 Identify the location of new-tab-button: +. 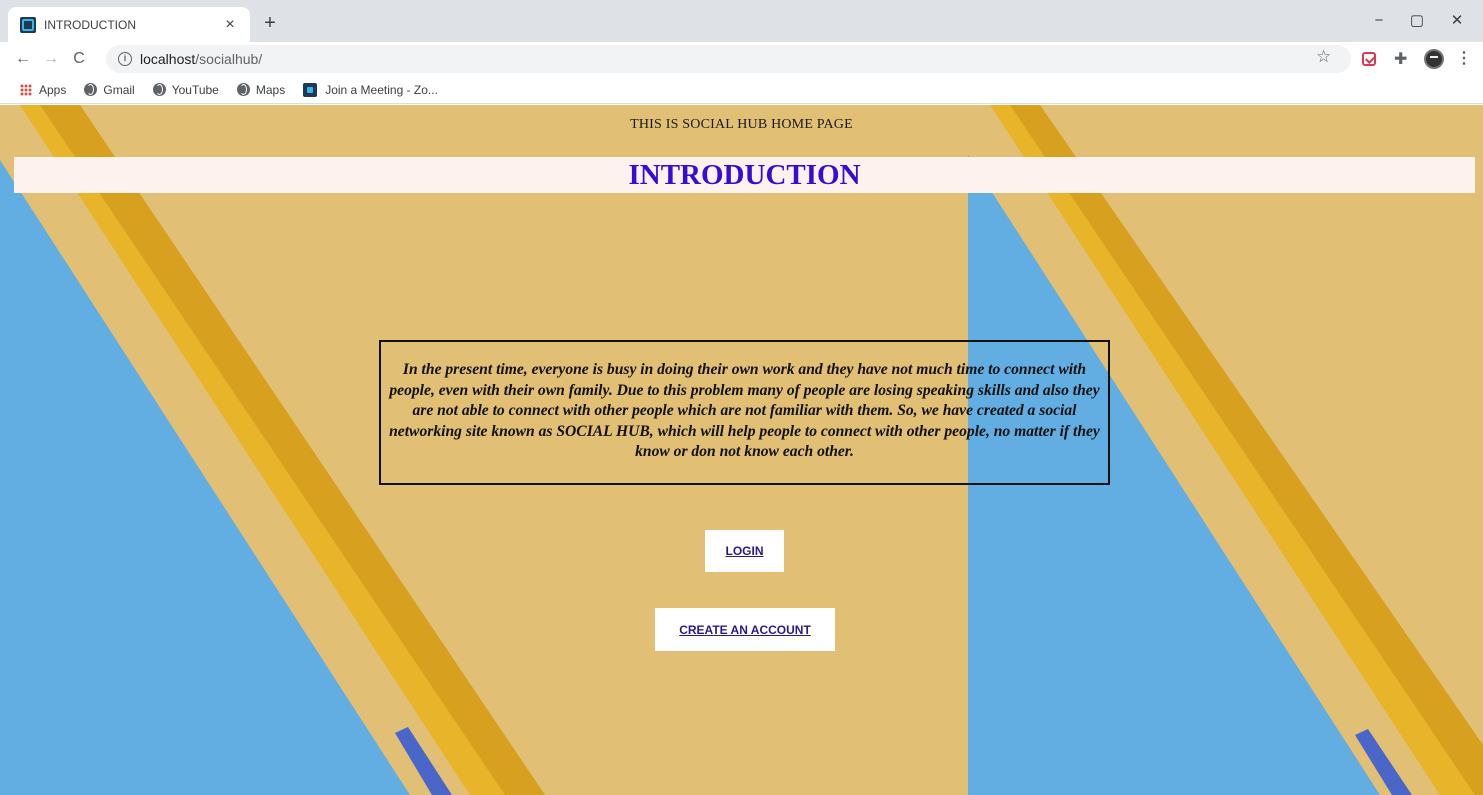
(270, 24).